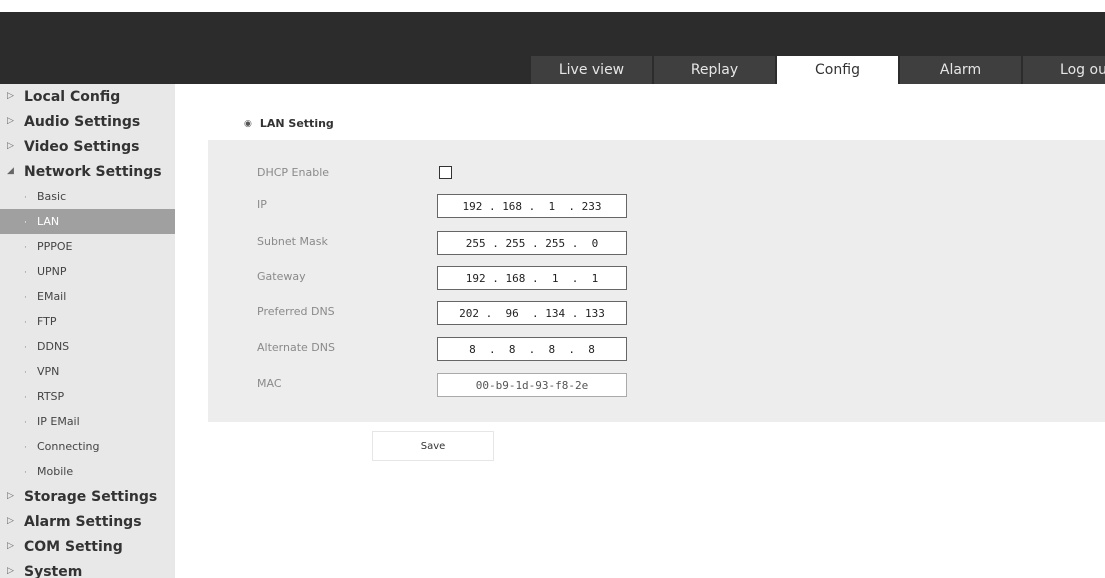 The height and width of the screenshot is (578, 1105). What do you see at coordinates (532, 313) in the screenshot?
I see `preferred-dns-field` at bounding box center [532, 313].